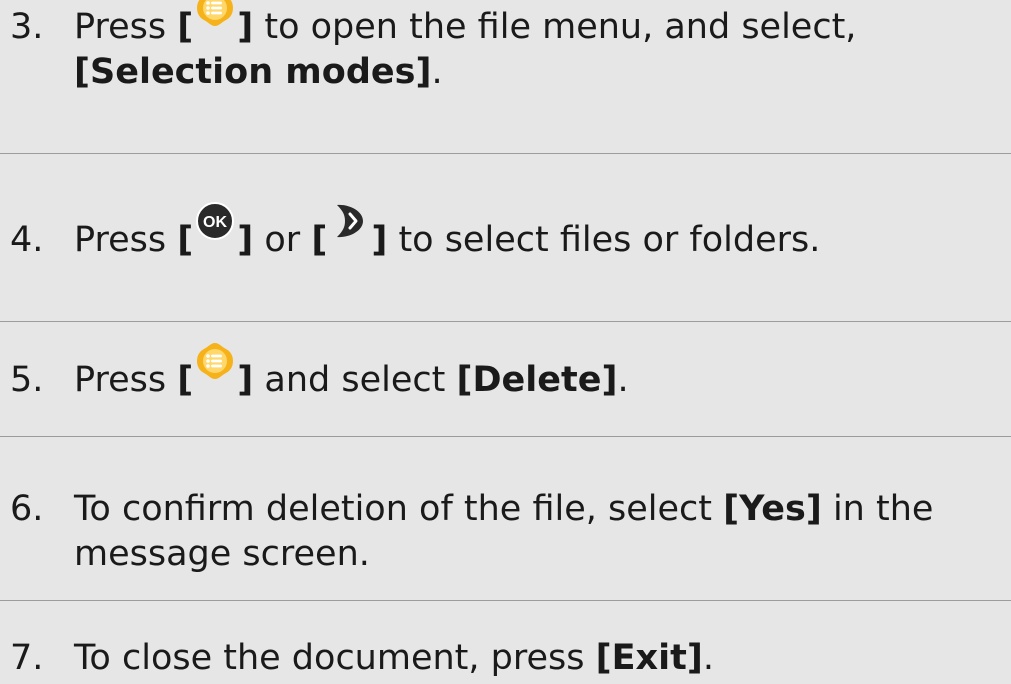 This screenshot has height=684, width=1011. Describe the element at coordinates (877, 509) in the screenshot. I see `step-text: in the` at that location.